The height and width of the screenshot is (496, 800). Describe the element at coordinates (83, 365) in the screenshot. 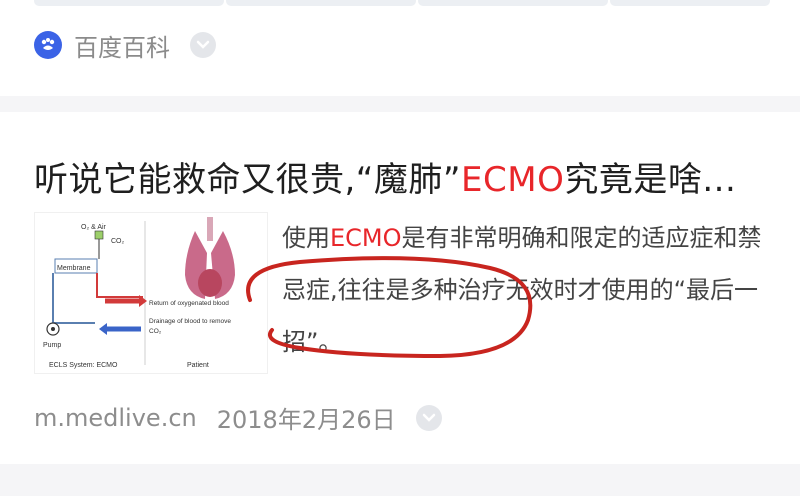

I see `ecls-label: ECLS System: ECMO` at that location.